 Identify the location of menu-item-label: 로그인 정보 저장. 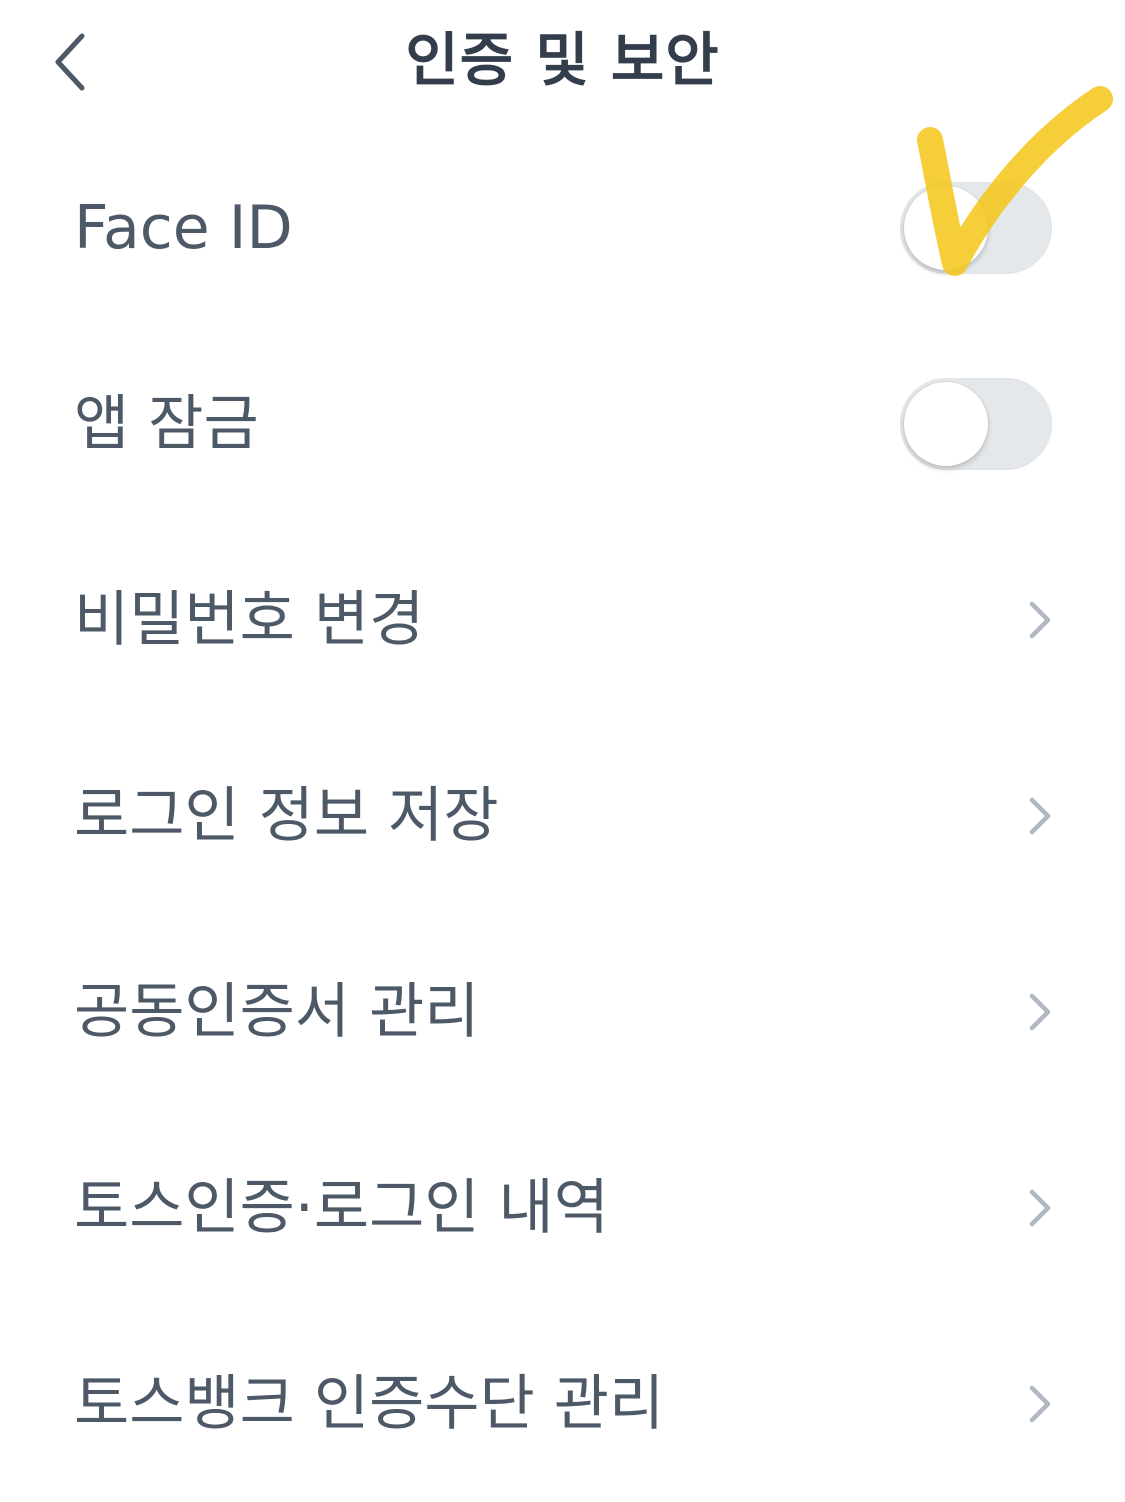
(286, 816).